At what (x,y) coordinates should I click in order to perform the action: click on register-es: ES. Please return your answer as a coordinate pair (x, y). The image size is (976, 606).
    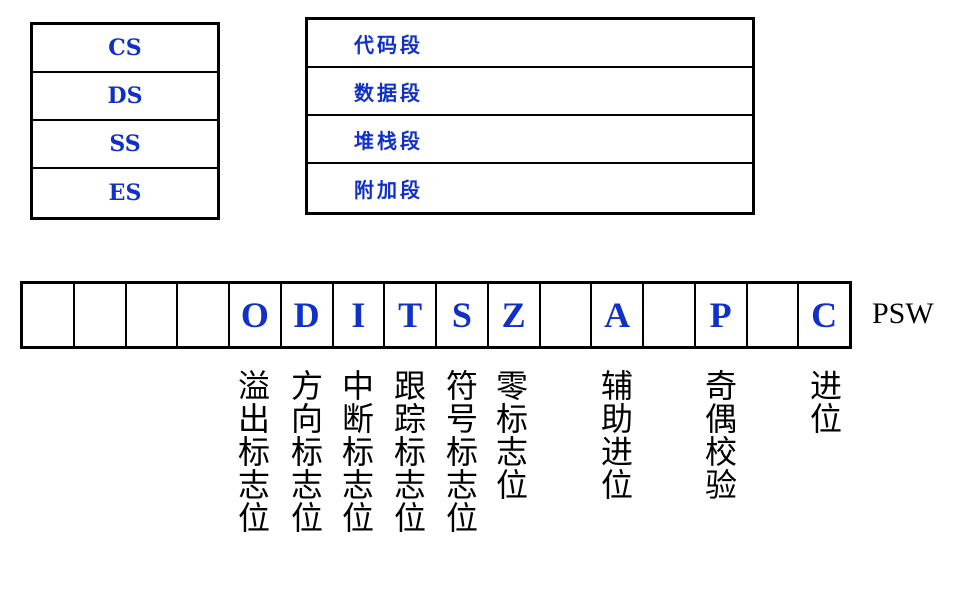
    Looking at the image, I should click on (125, 193).